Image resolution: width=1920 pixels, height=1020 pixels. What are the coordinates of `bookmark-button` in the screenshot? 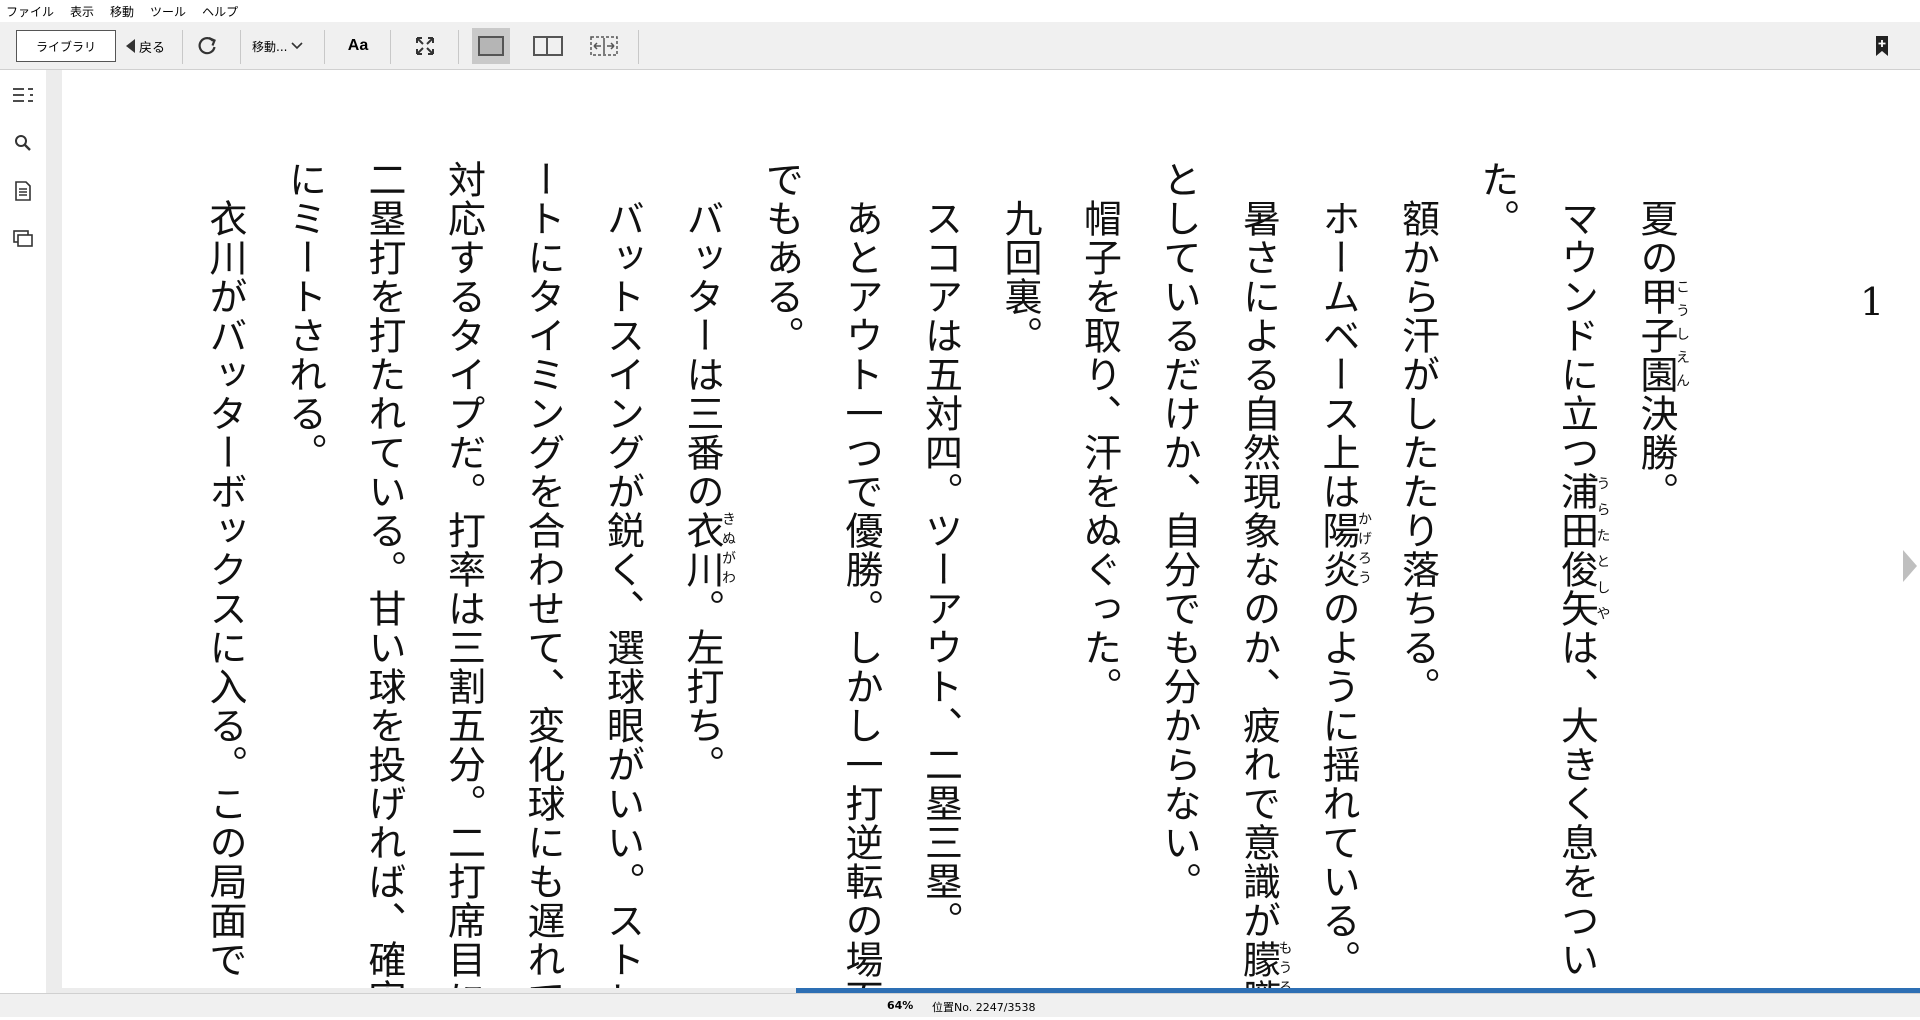 It's located at (1882, 46).